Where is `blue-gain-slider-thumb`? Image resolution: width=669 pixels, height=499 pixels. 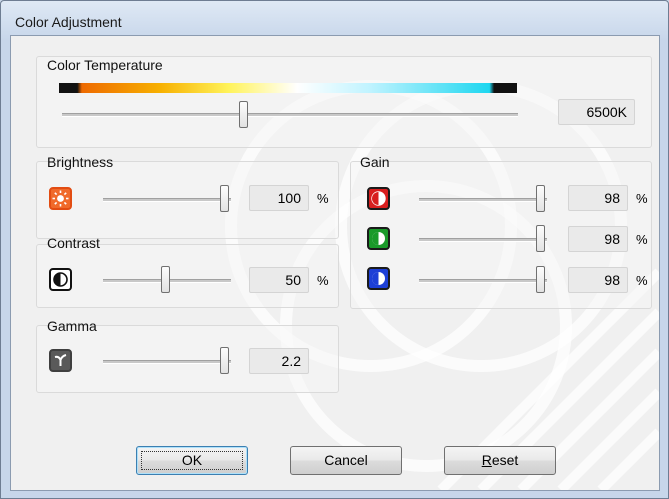 blue-gain-slider-thumb is located at coordinates (540, 279).